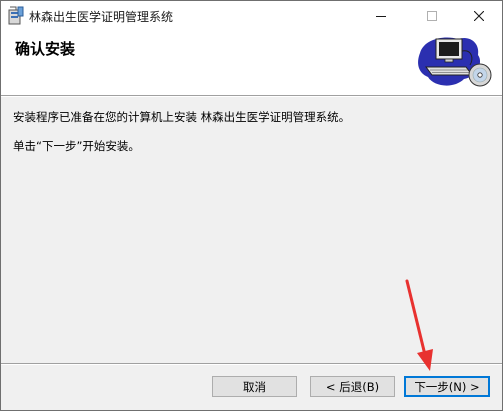 Image resolution: width=503 pixels, height=411 pixels. I want to click on window-title: 林森出生医学证明管理系统, so click(101, 17).